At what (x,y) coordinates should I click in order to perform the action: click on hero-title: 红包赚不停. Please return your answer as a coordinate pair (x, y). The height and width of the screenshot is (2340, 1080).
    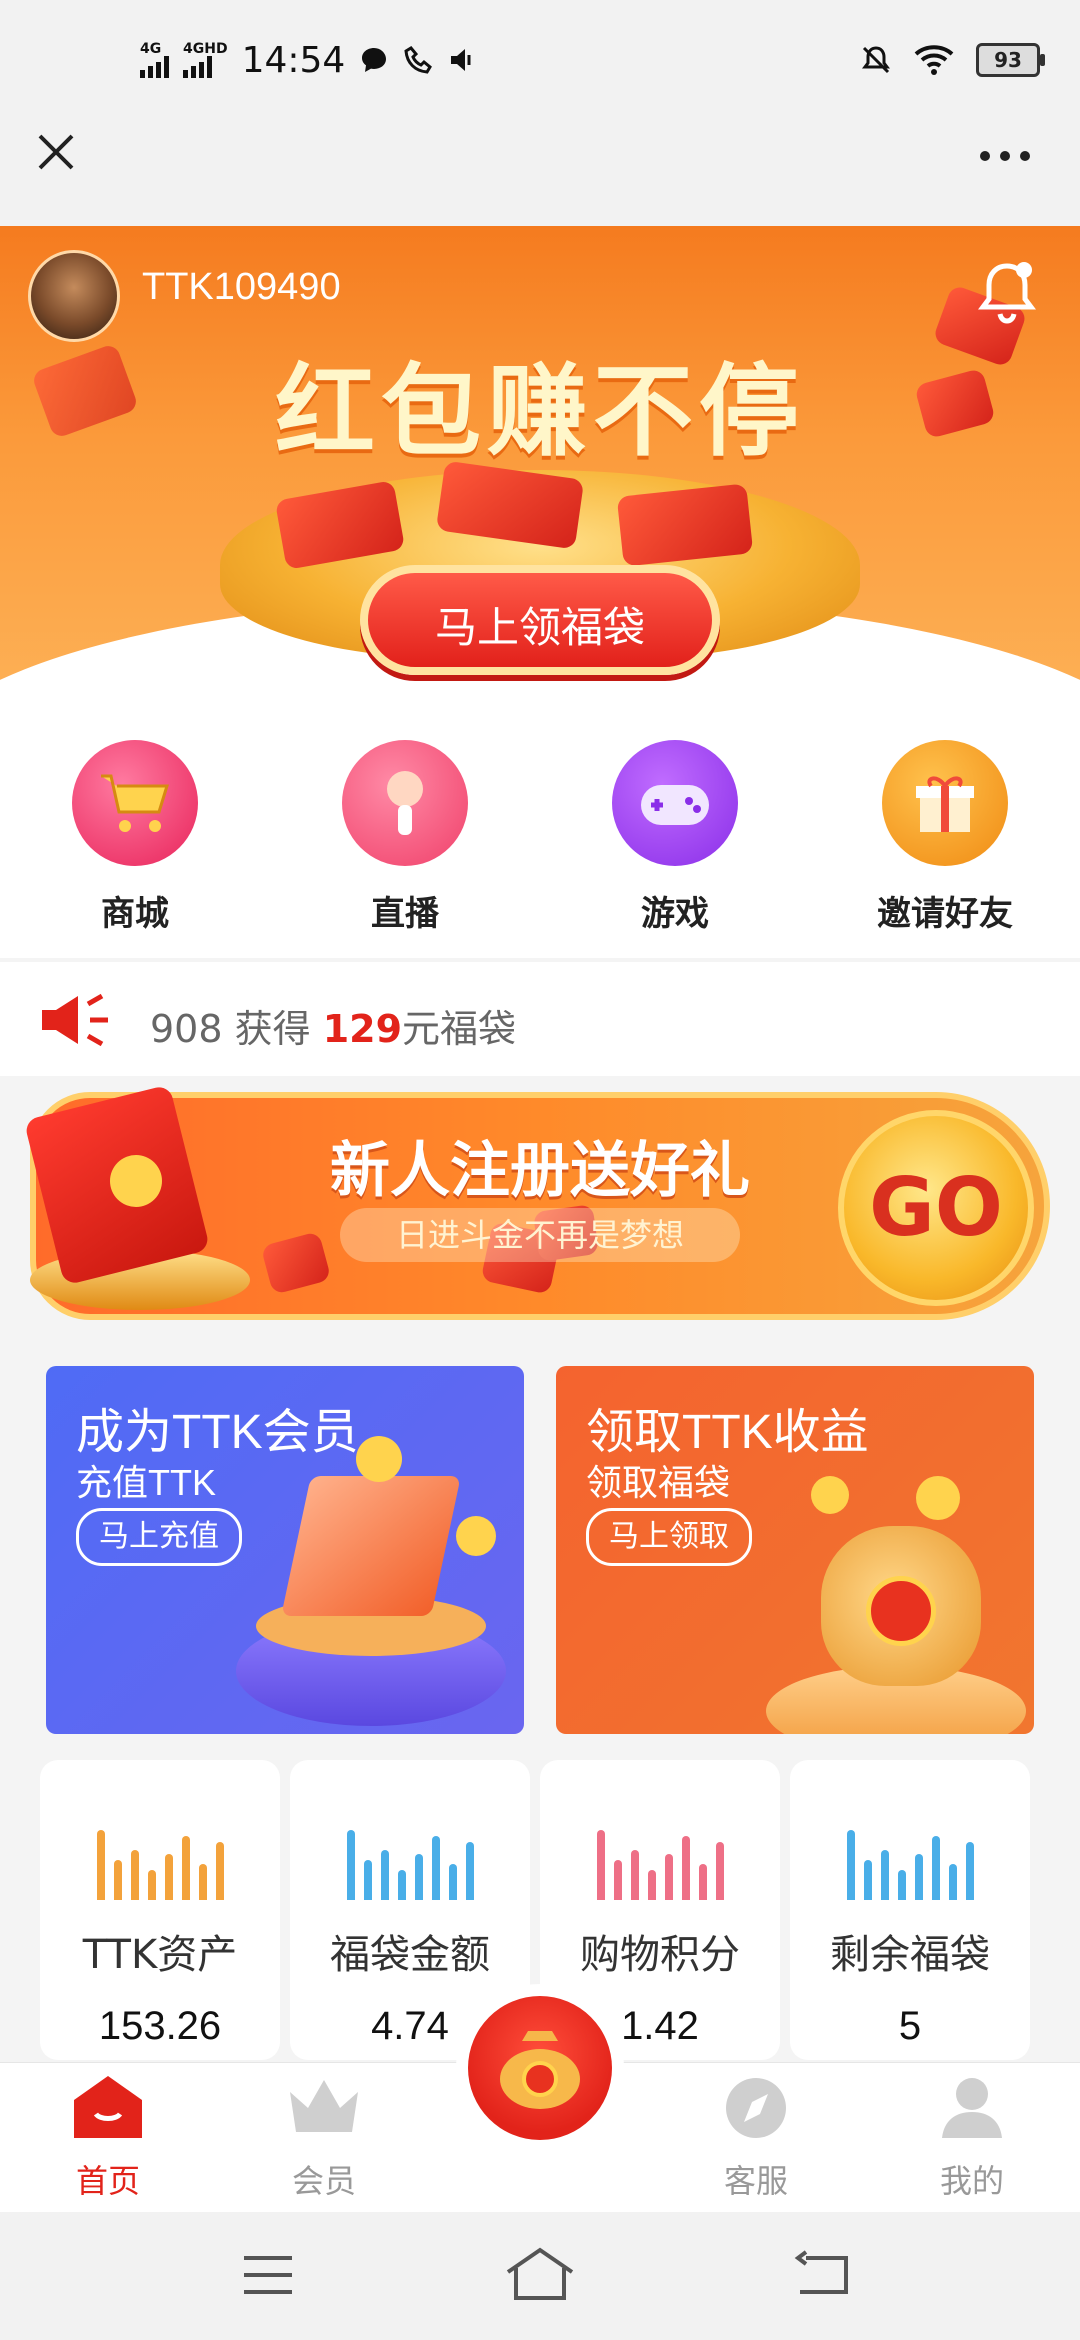
    Looking at the image, I should click on (540, 411).